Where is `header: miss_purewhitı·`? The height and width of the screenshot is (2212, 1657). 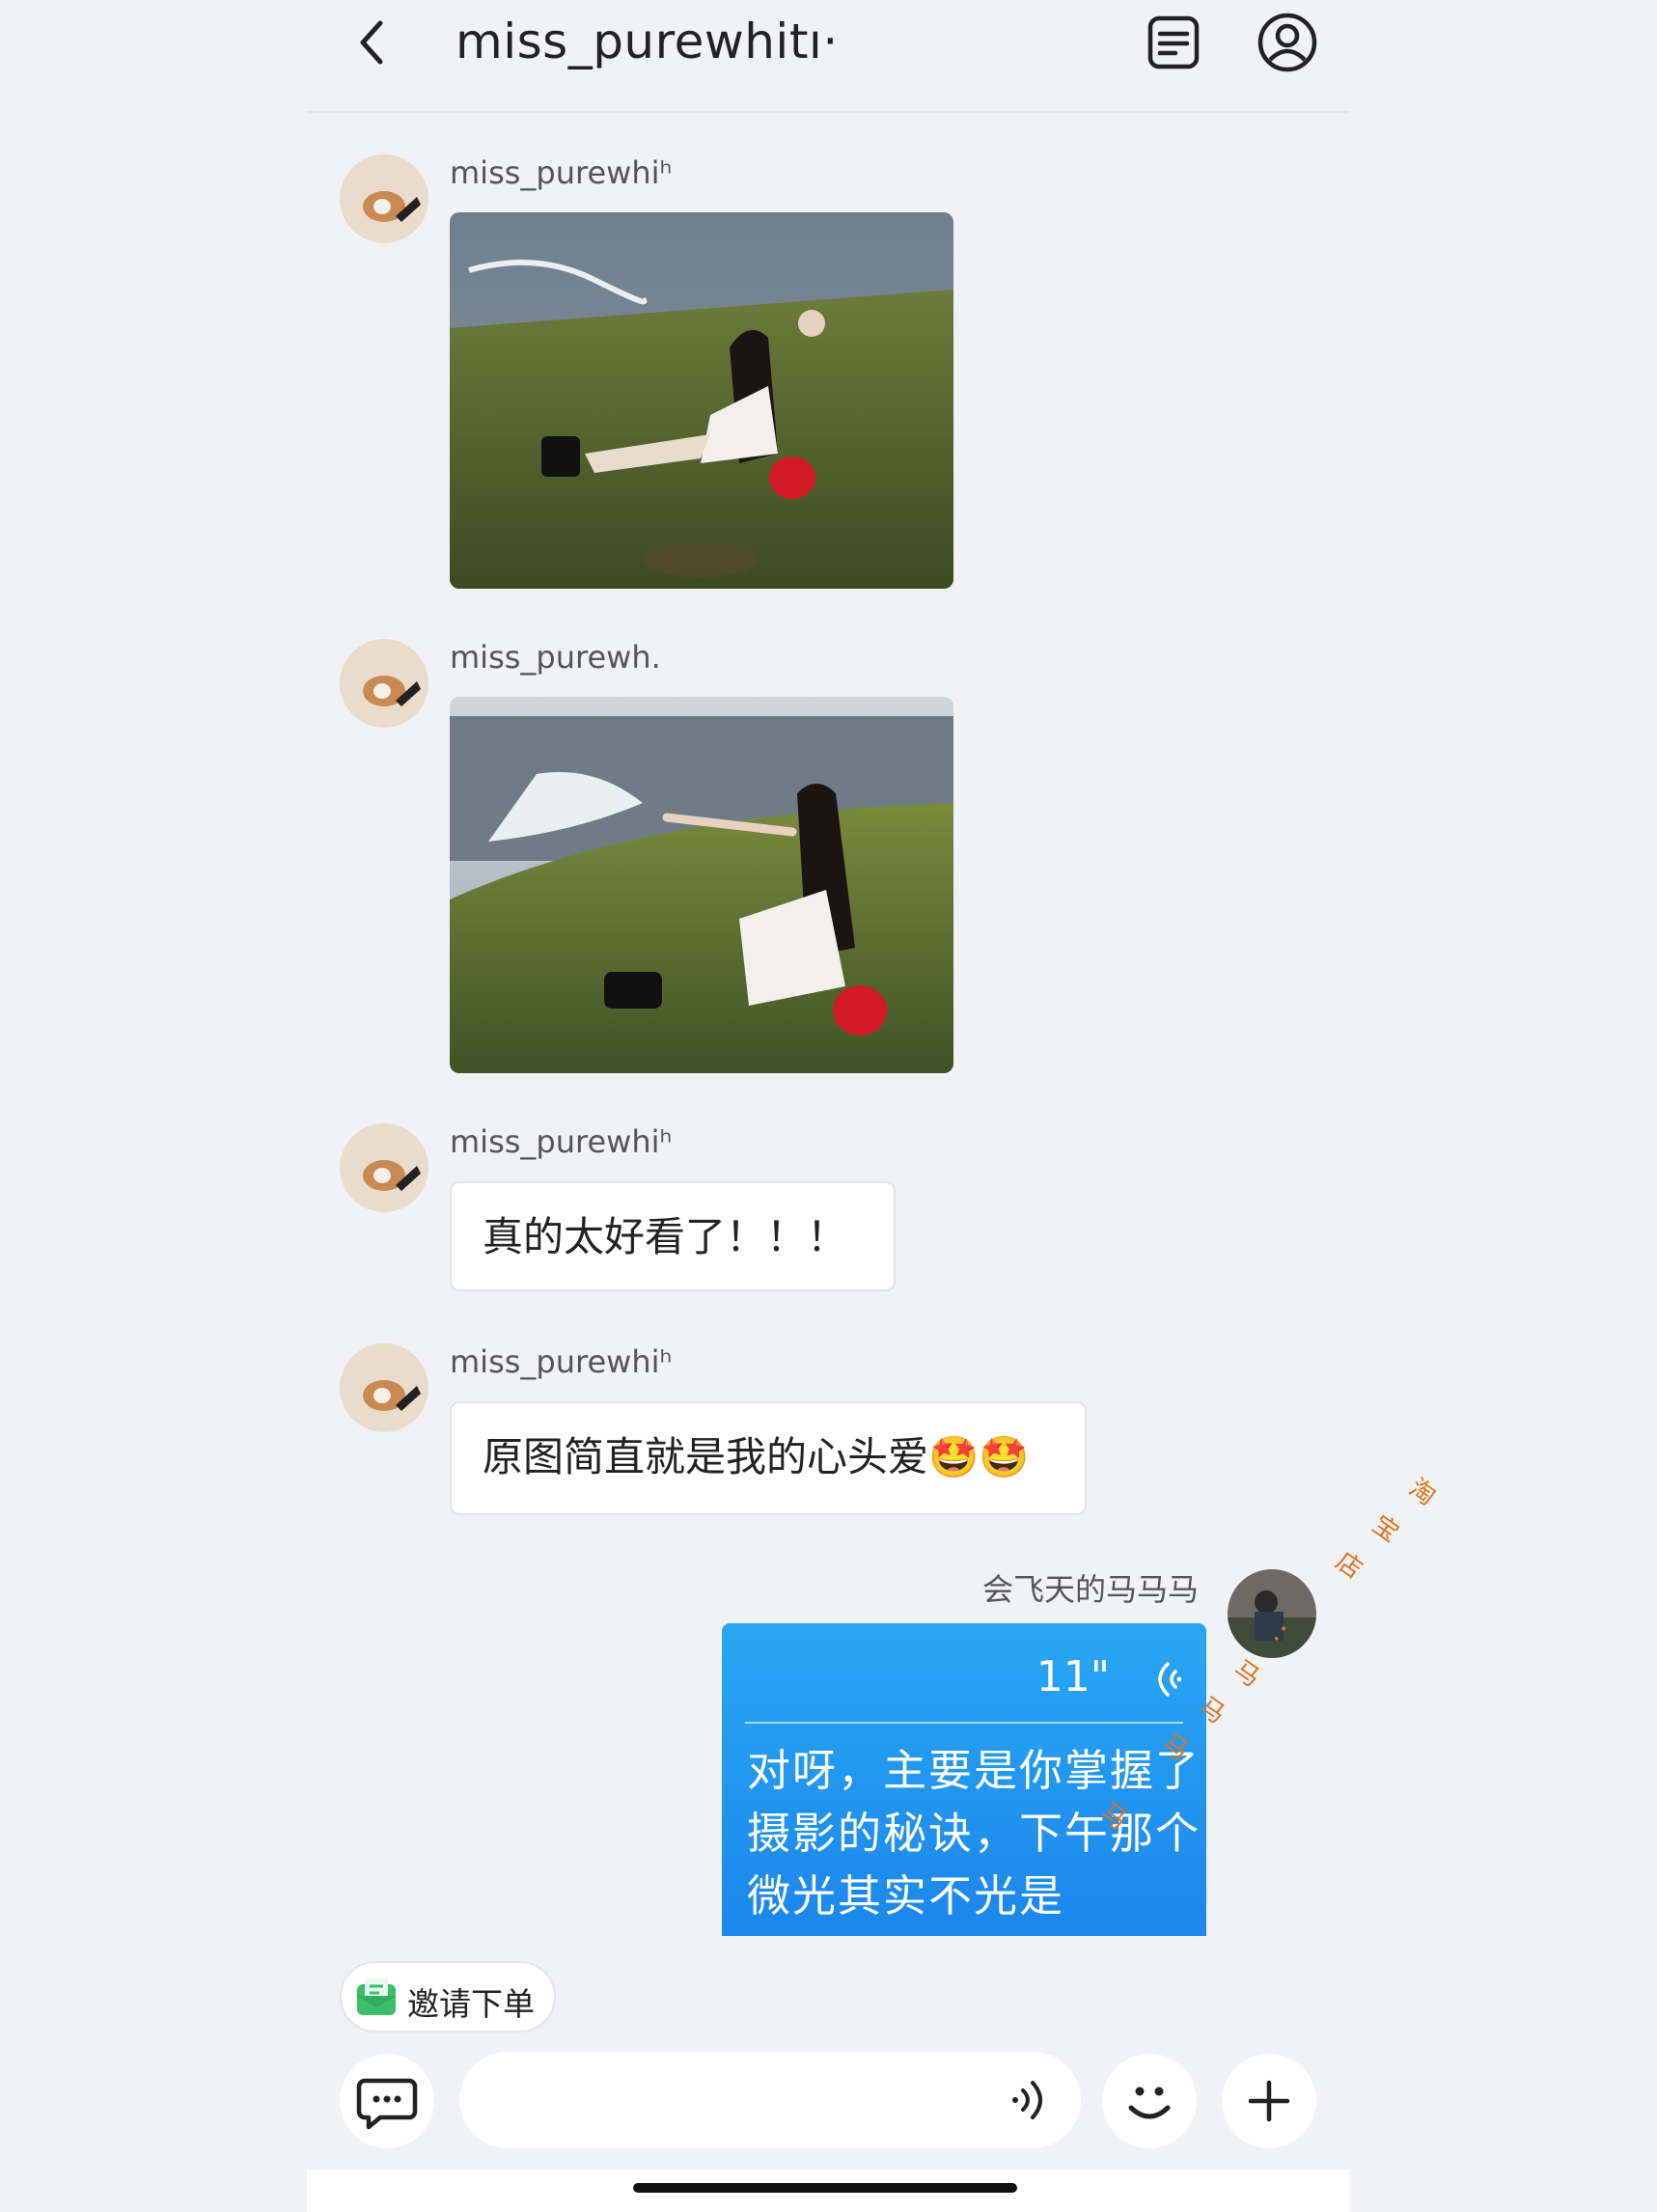 header: miss_purewhitı· is located at coordinates (828, 56).